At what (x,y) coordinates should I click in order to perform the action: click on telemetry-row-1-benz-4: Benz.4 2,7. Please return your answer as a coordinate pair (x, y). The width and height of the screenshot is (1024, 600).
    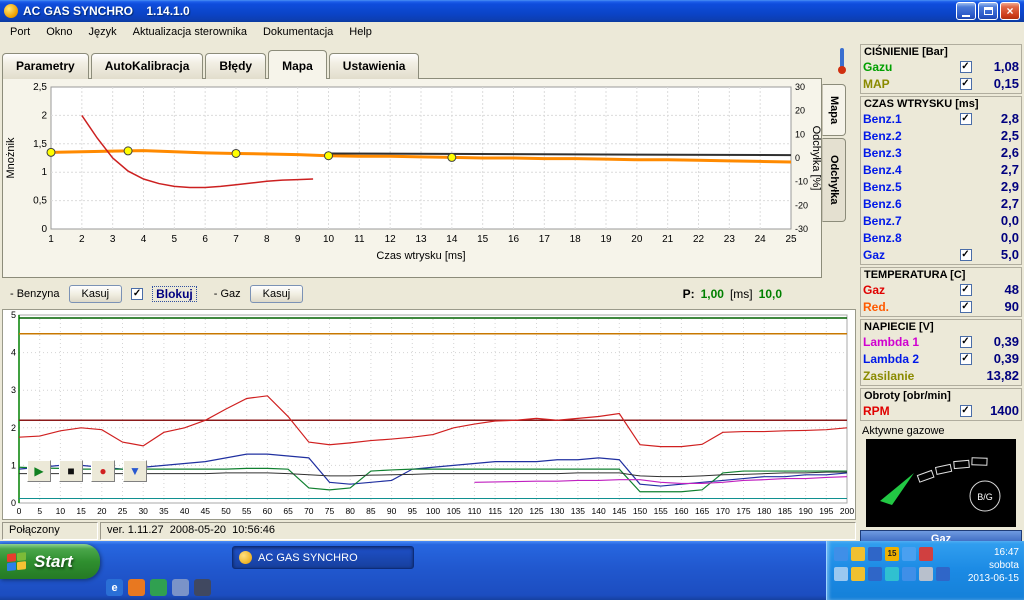
    Looking at the image, I should click on (941, 169).